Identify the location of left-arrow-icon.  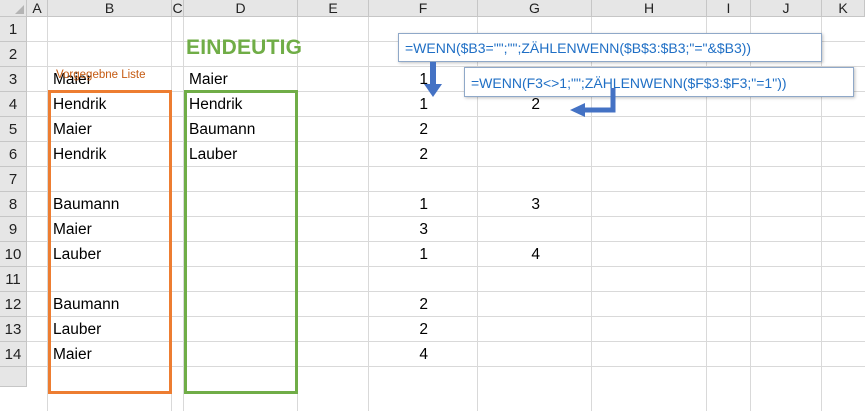
(593, 102).